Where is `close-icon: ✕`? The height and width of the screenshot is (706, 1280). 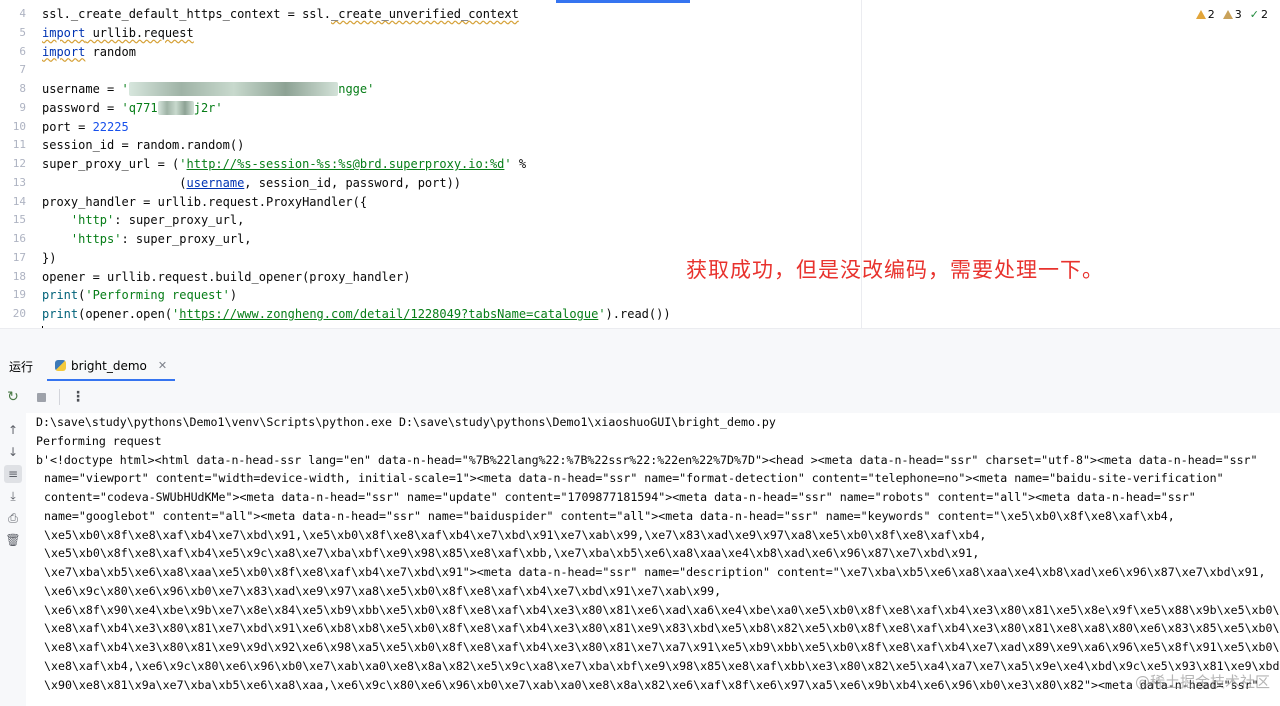
close-icon: ✕ is located at coordinates (162, 365).